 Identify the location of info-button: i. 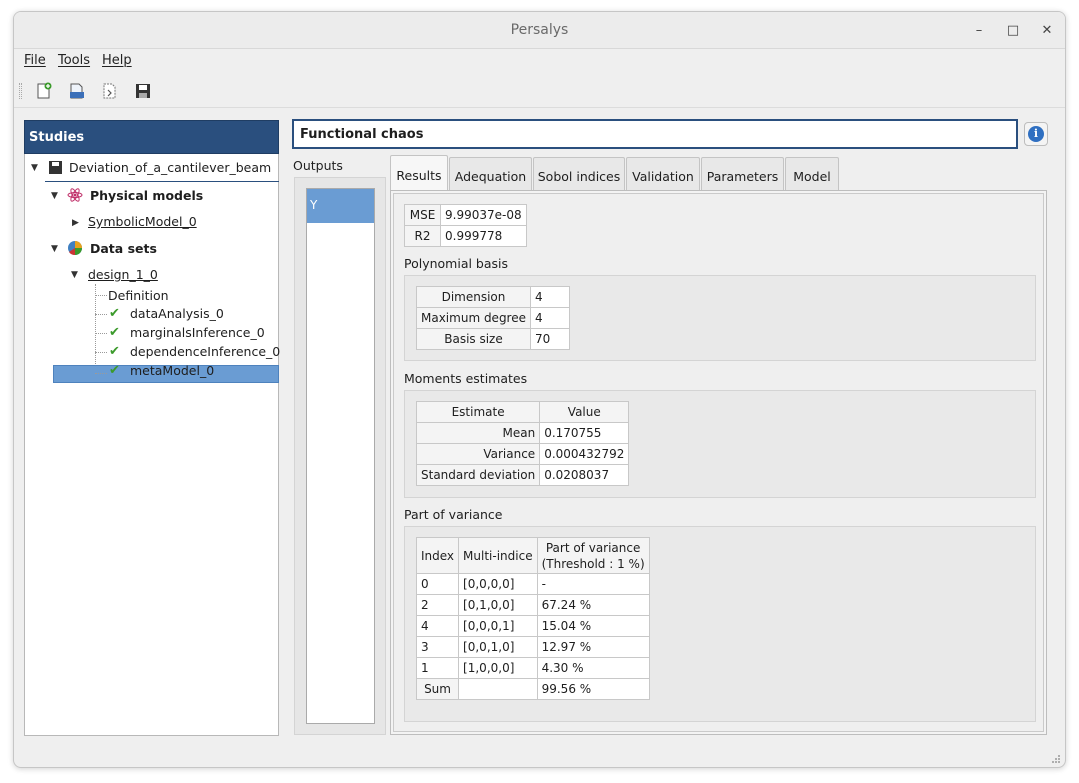
(1036, 134).